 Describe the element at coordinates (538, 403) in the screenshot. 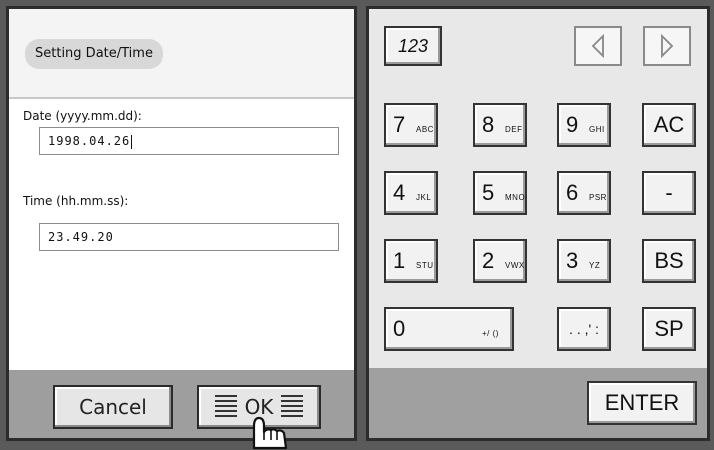

I see `keypad-footer: ENTER` at that location.